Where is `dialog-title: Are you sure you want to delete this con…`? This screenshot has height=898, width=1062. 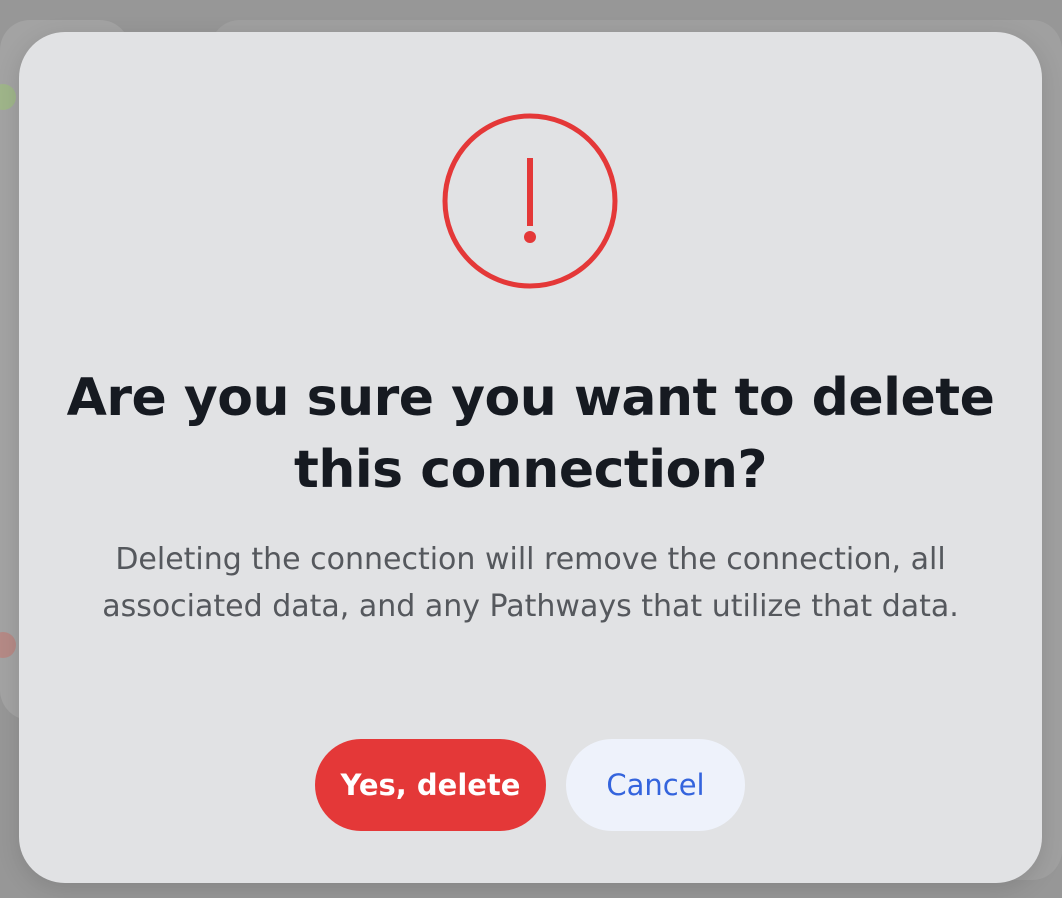
dialog-title: Are you sure you want to delete this con… is located at coordinates (530, 434).